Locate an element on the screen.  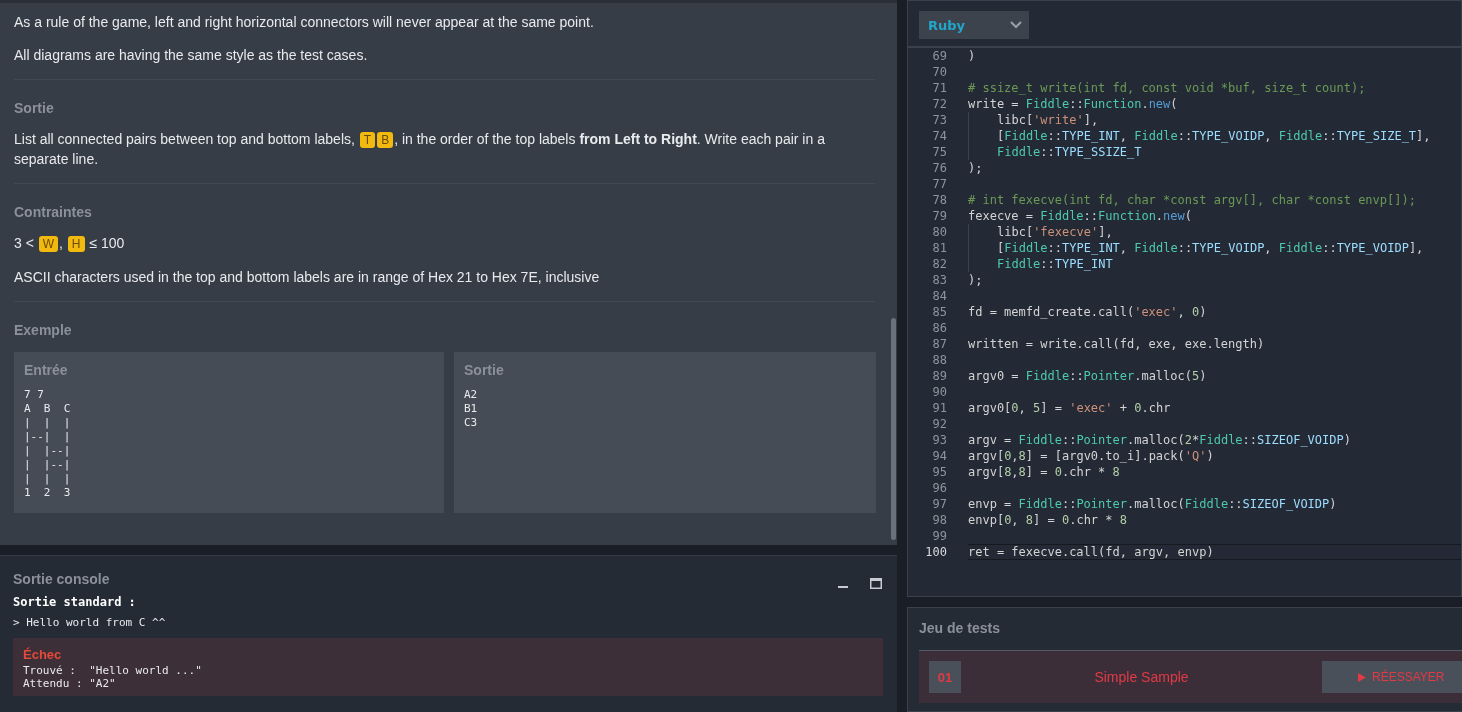
example-output-text: A2 B1 C3 is located at coordinates (471, 409).